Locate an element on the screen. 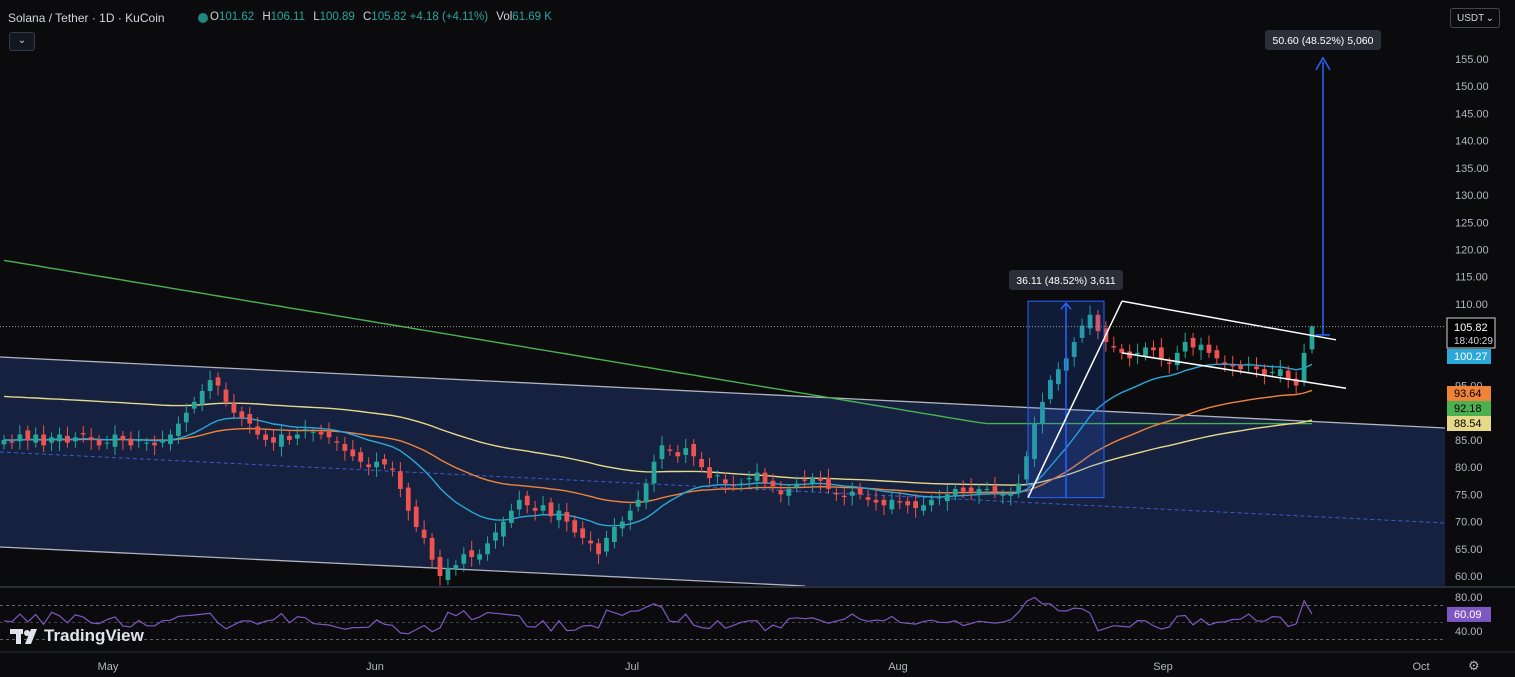  collapse-legend-button: ⌄ is located at coordinates (22, 41).